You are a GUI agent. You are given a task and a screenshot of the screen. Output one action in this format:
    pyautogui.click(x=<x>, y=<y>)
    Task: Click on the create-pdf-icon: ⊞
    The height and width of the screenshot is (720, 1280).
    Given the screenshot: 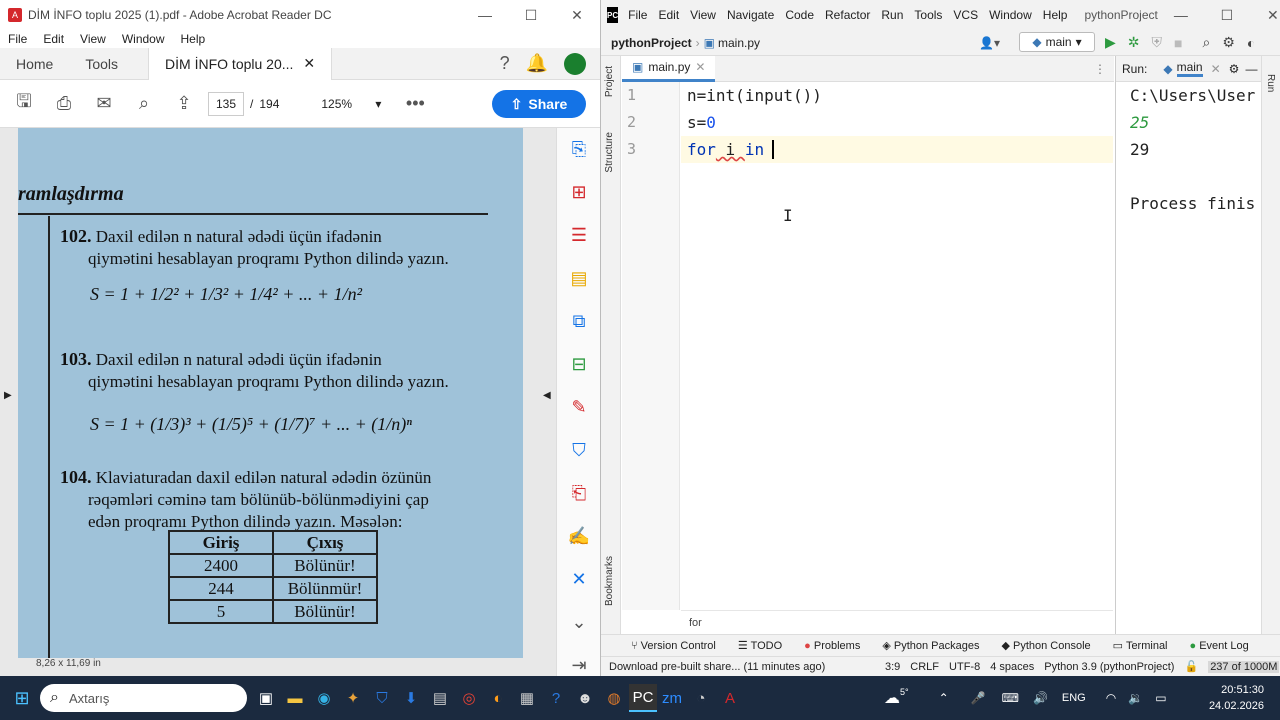 What is the action you would take?
    pyautogui.click(x=579, y=192)
    